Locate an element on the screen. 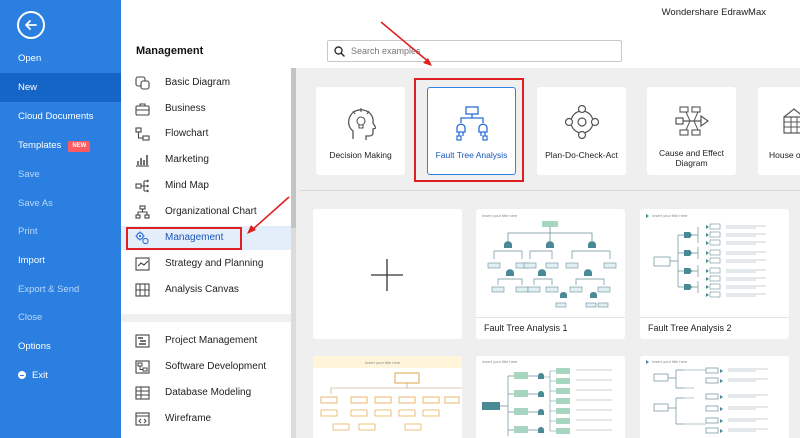 The width and height of the screenshot is (800, 438). category-label: Basic Diagram is located at coordinates (198, 82).